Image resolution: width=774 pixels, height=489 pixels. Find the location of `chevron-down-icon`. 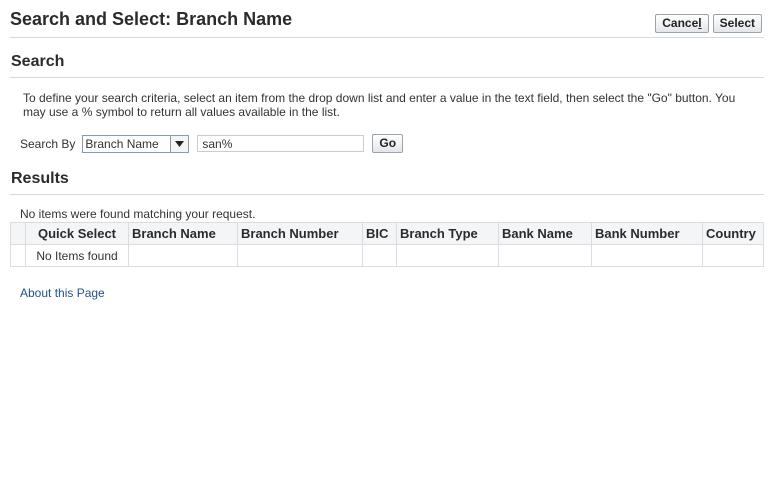

chevron-down-icon is located at coordinates (179, 143).